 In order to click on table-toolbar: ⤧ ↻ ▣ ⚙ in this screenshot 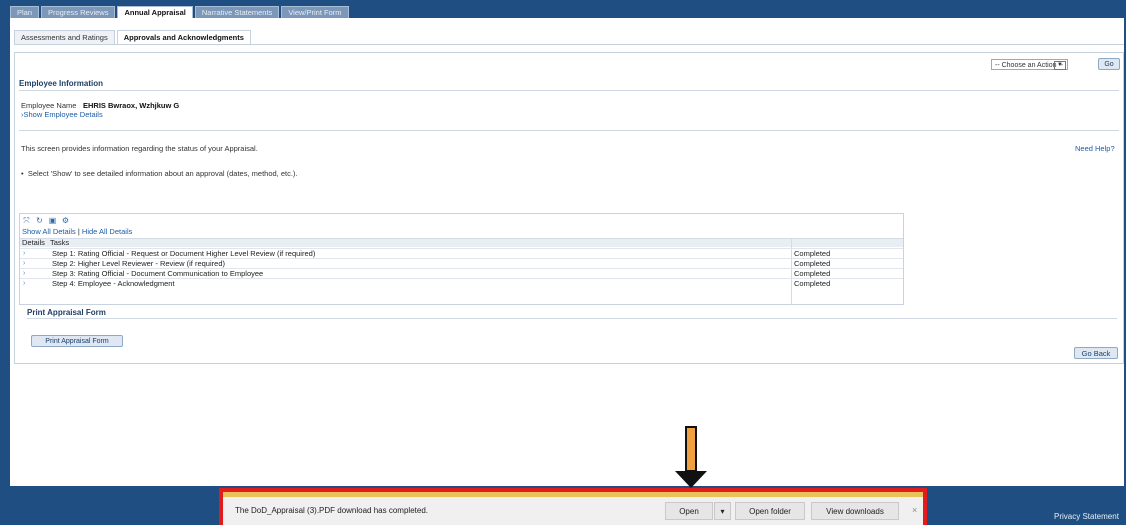, I will do `click(46, 221)`.